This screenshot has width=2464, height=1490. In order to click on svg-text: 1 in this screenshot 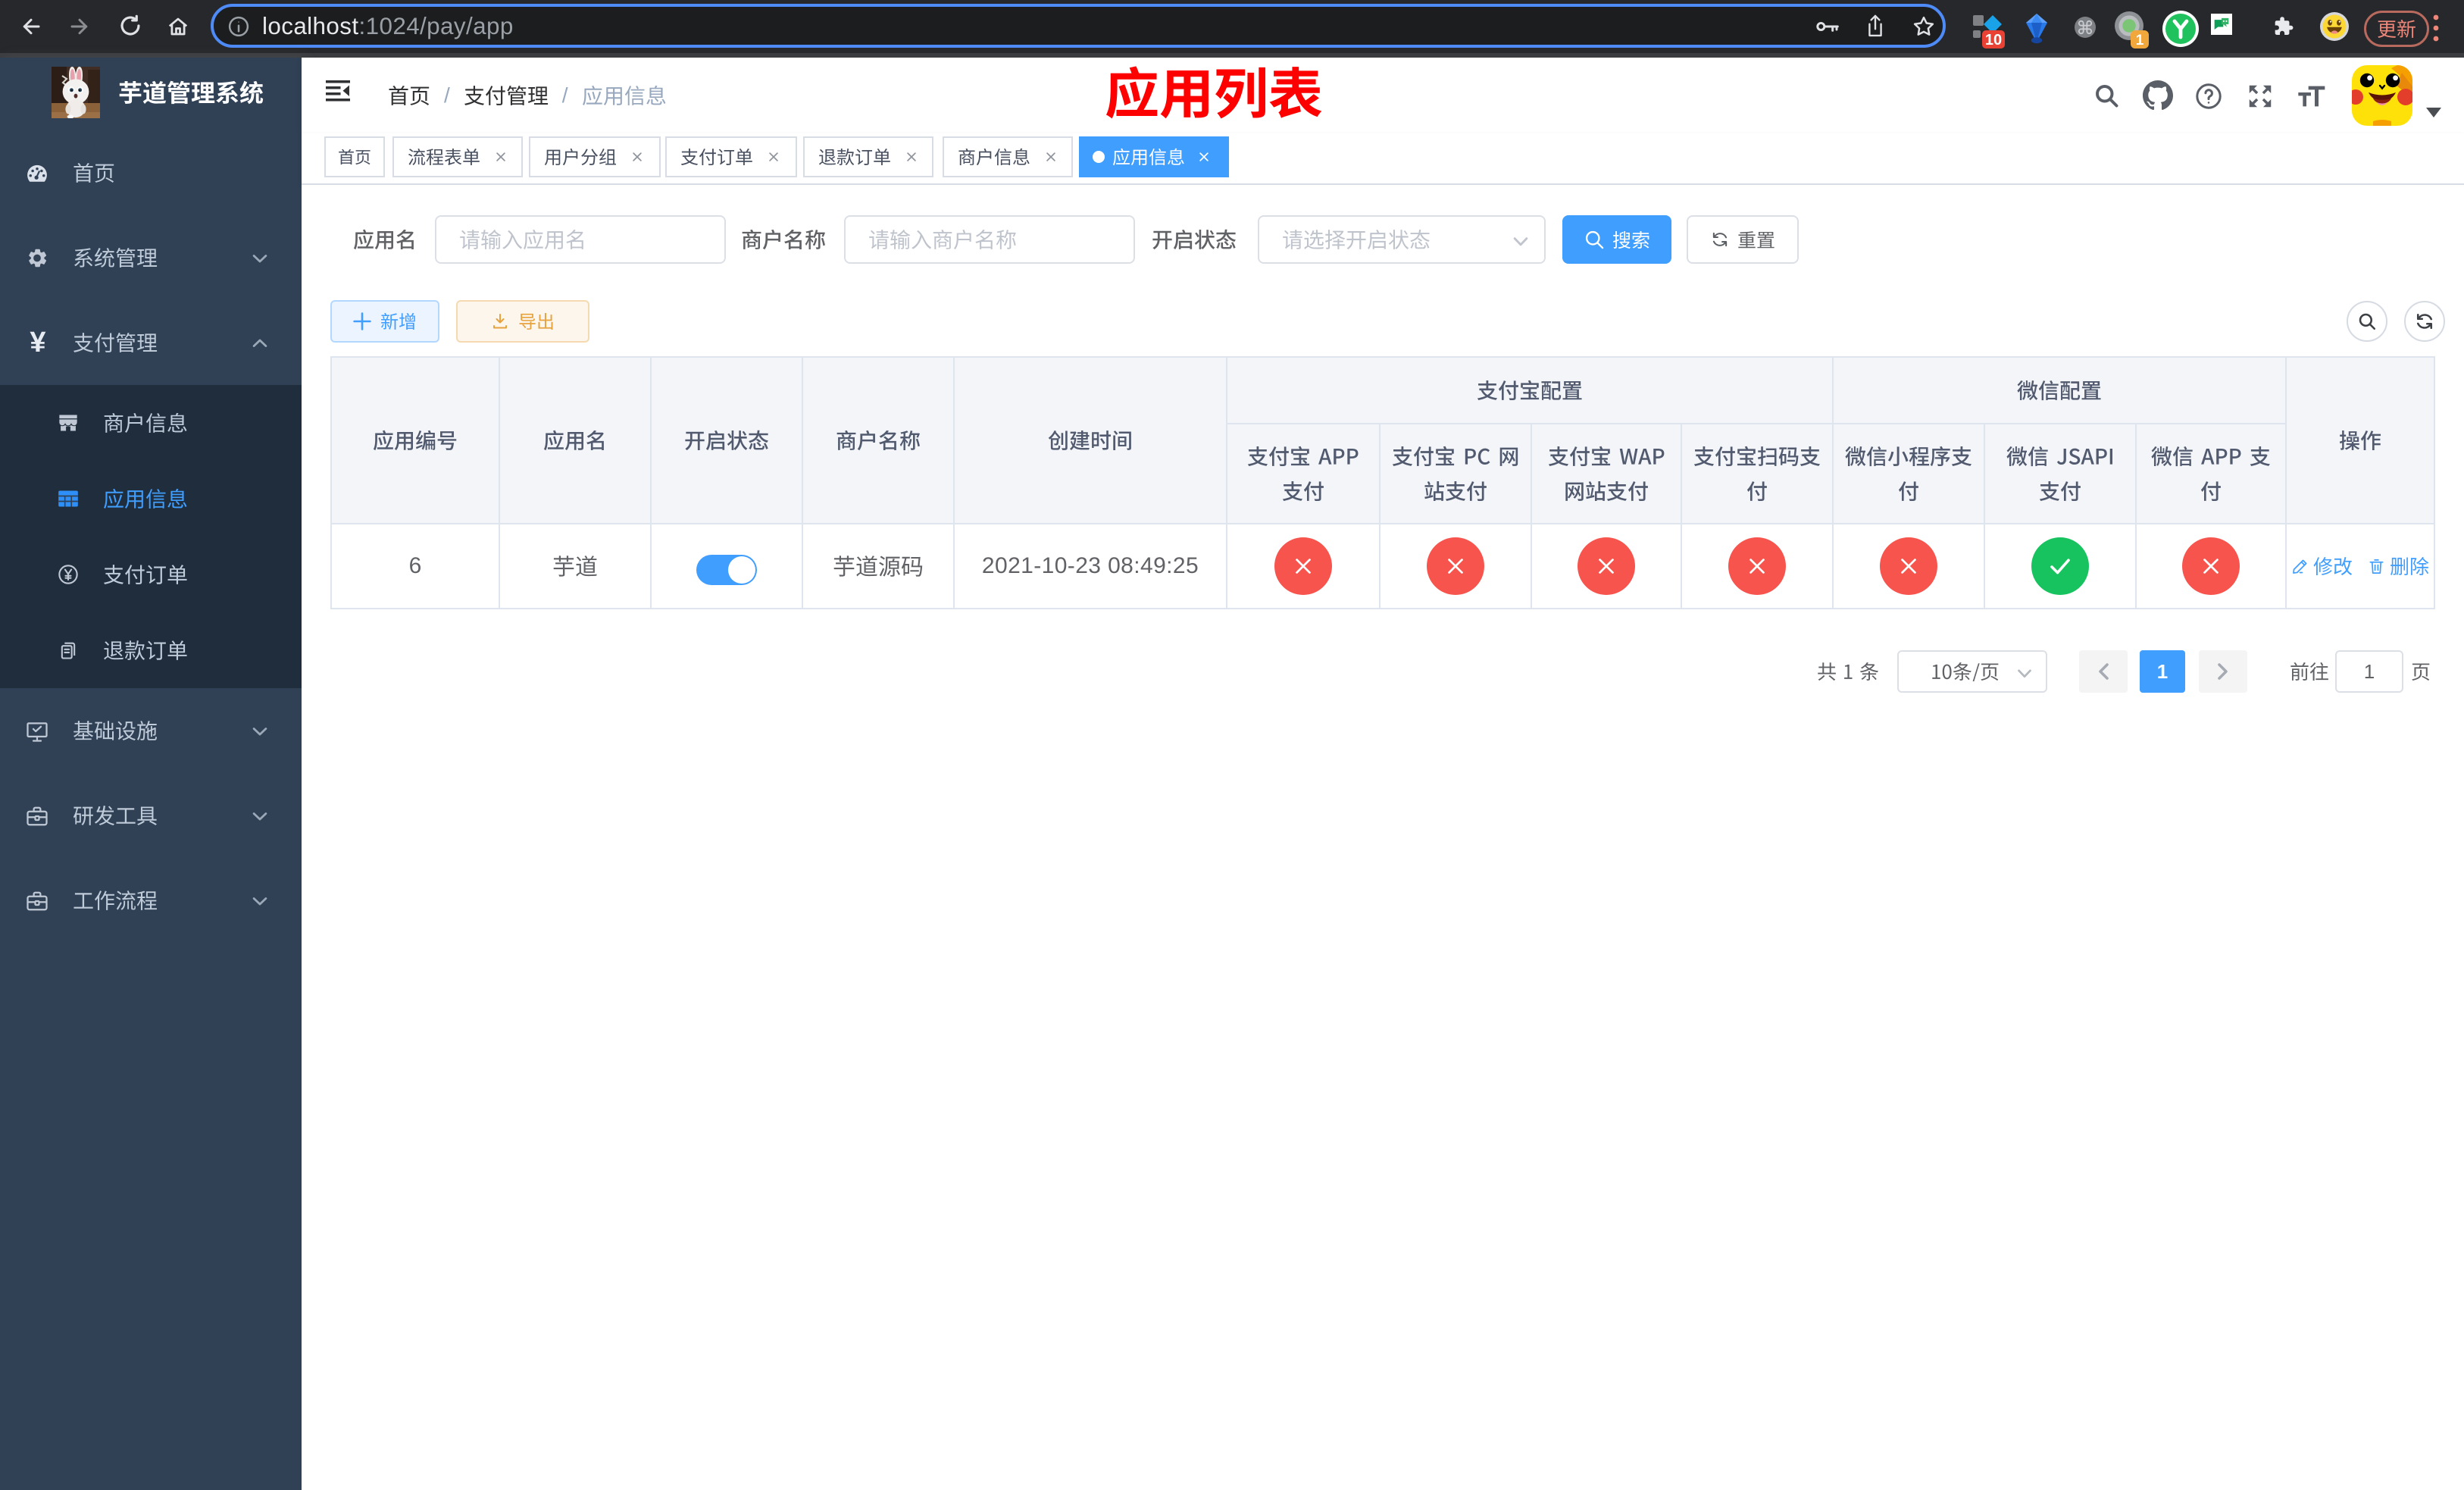, I will do `click(2140, 41)`.